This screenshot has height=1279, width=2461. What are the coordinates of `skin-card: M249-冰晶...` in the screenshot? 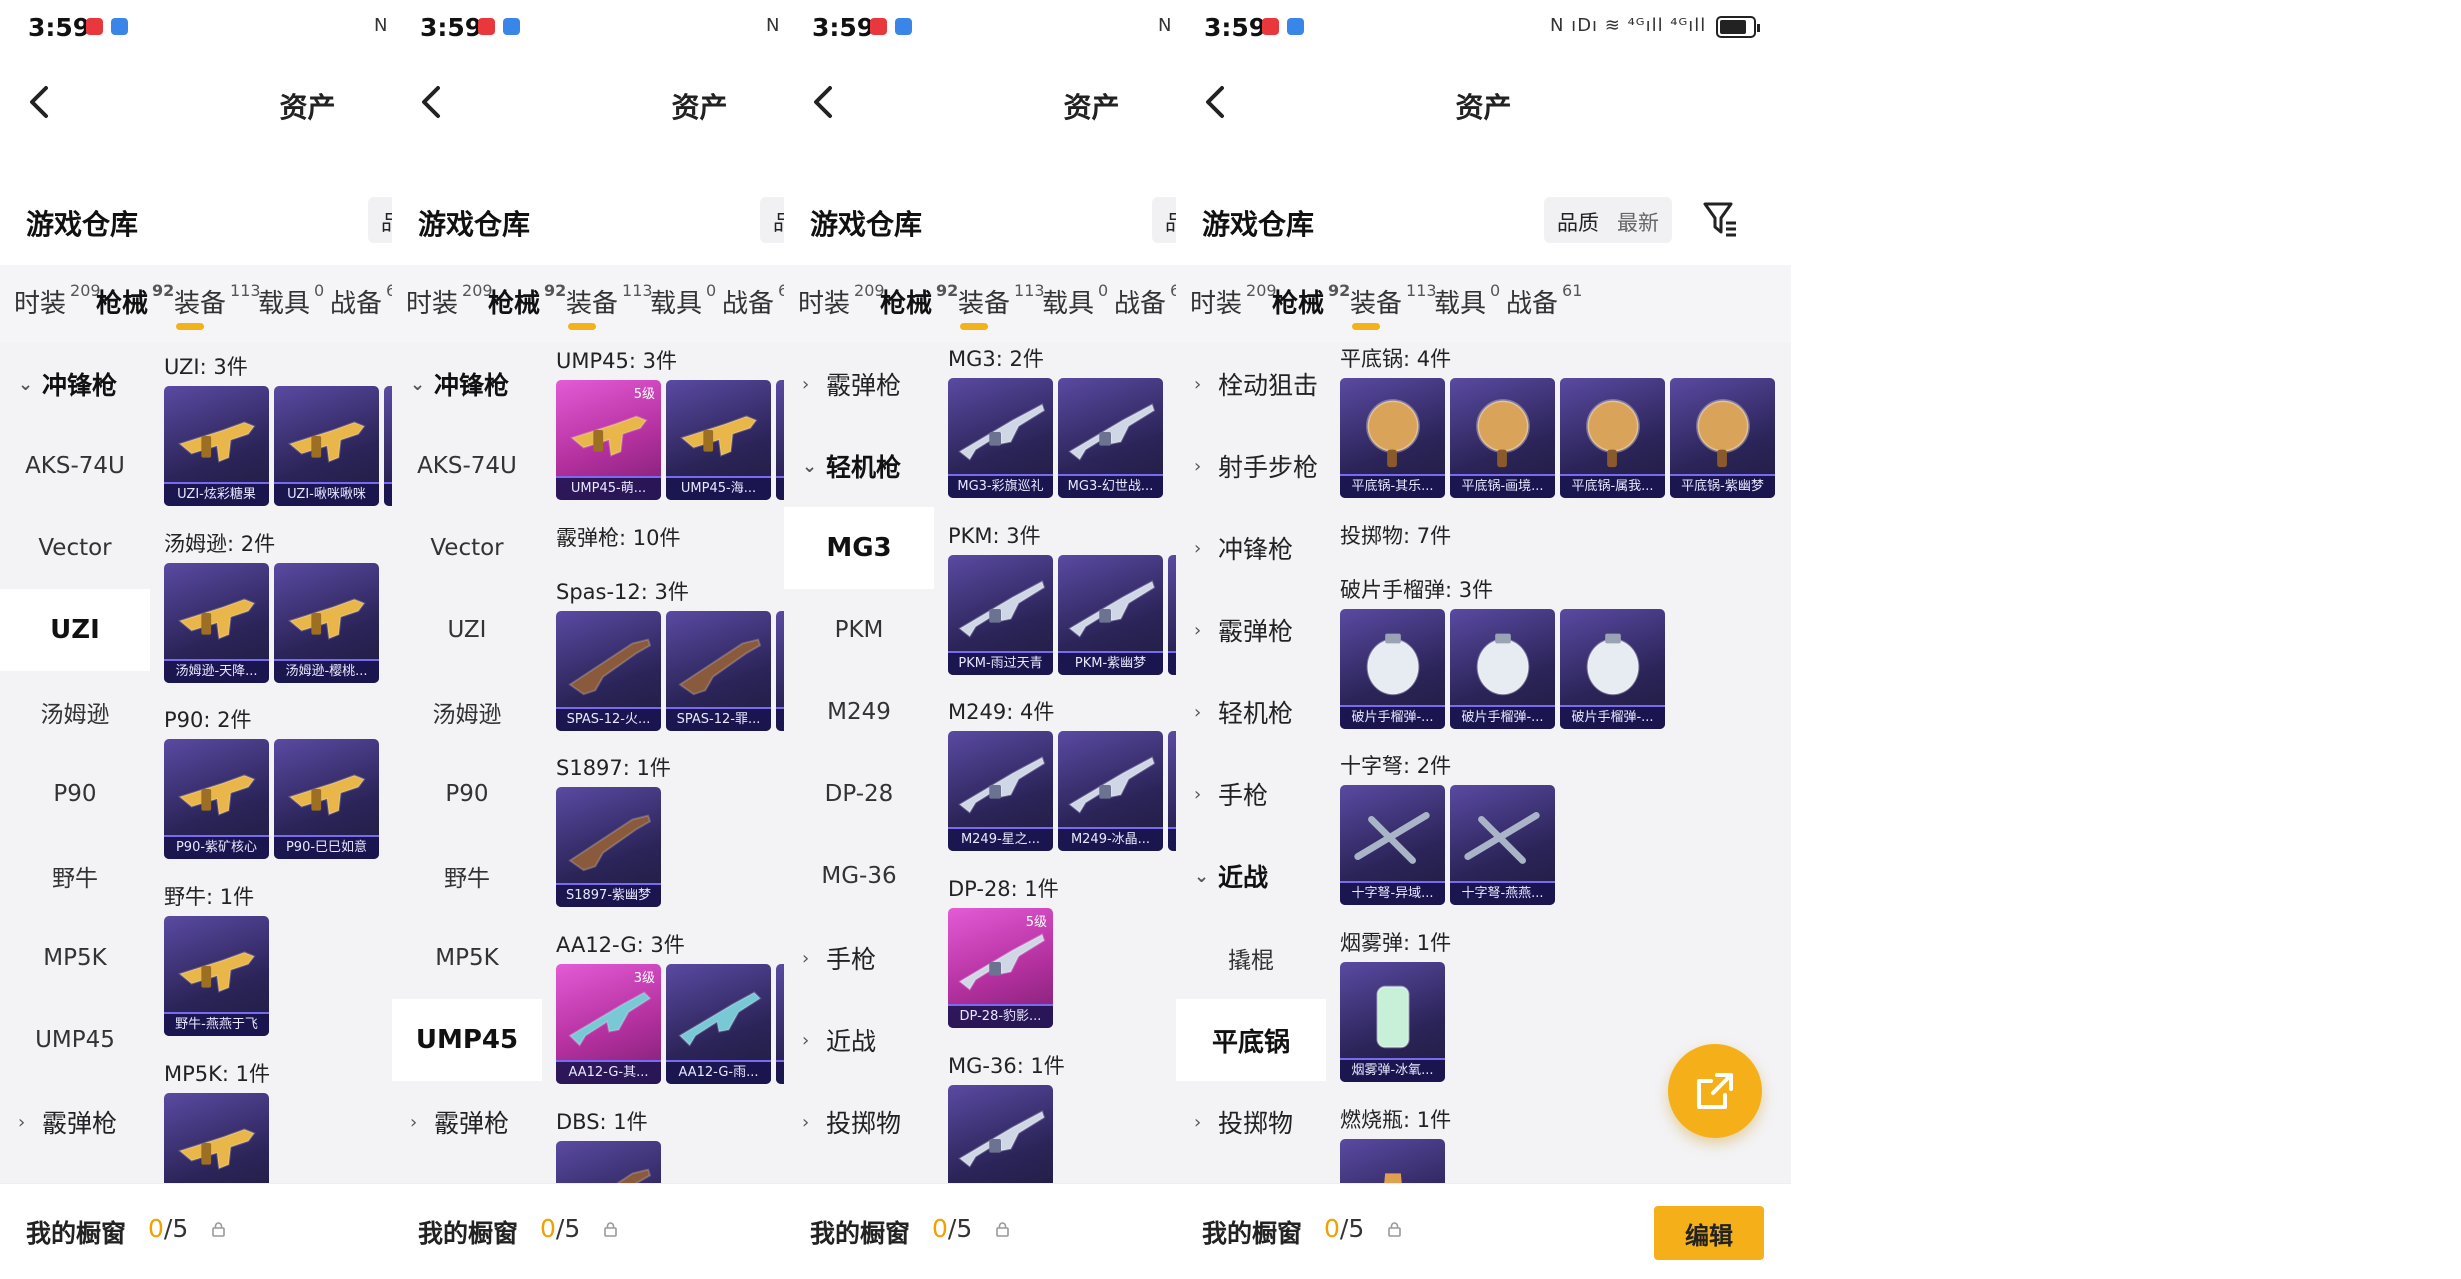 It's located at (1110, 791).